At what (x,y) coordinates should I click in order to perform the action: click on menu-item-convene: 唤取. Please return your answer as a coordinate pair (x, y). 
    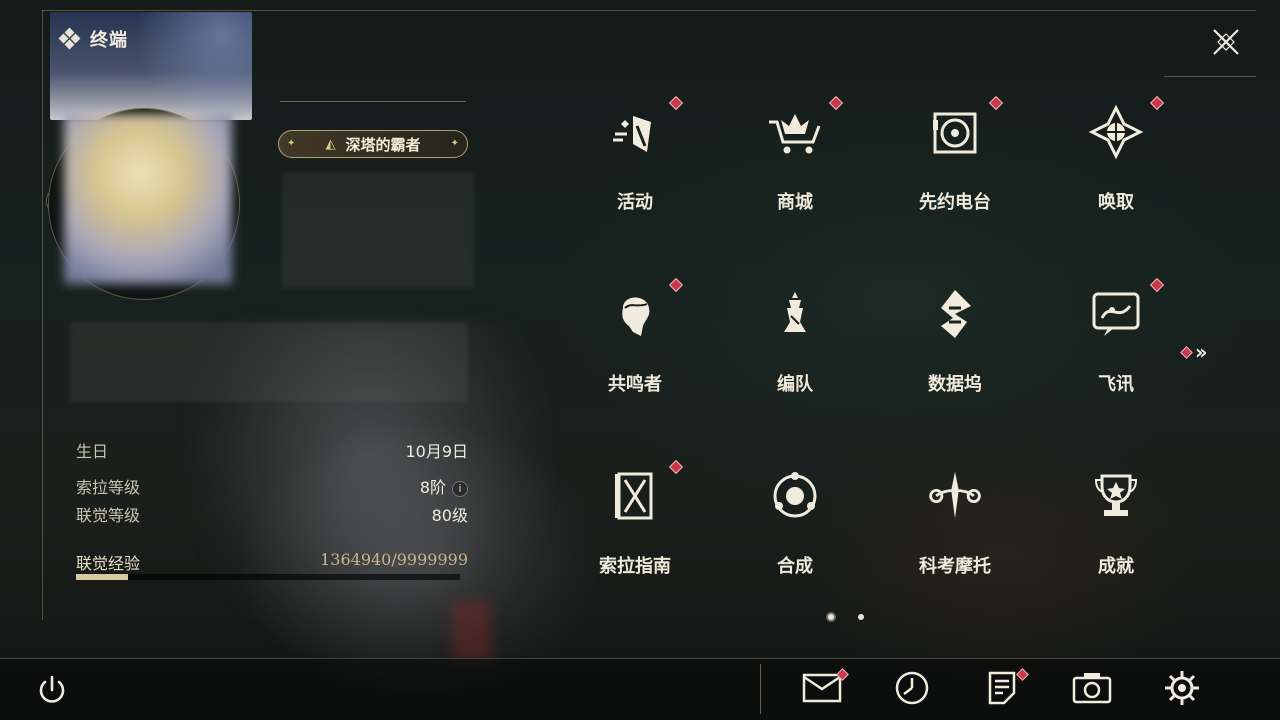
    Looking at the image, I should click on (1116, 160).